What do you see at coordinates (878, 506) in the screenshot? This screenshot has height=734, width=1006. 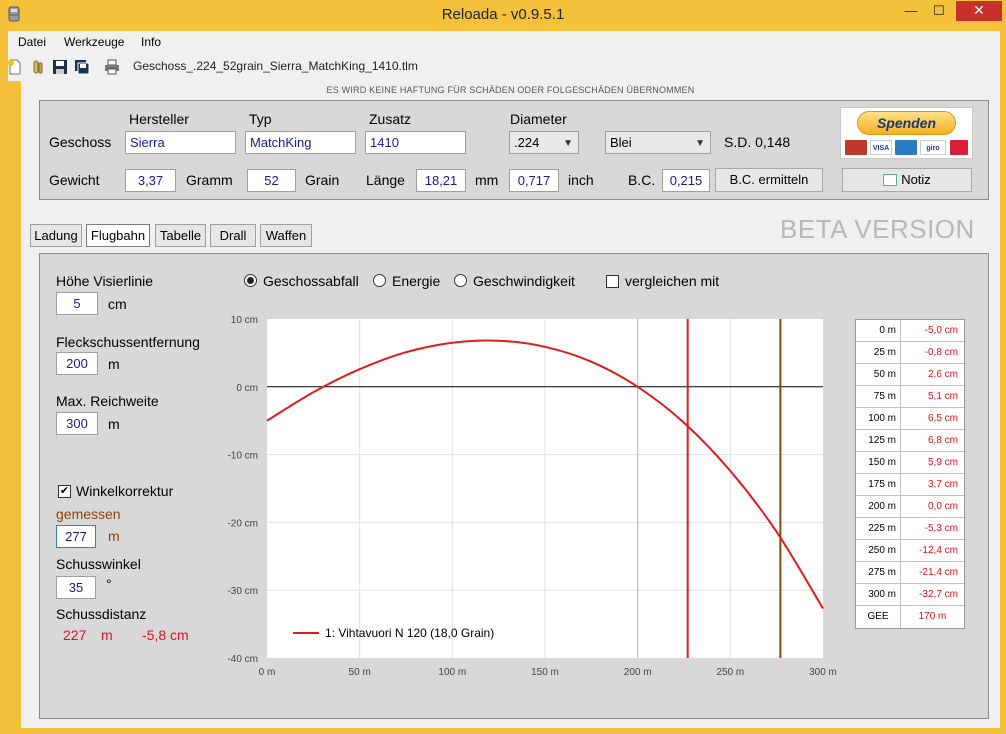 I see `table-distance: 200 m` at bounding box center [878, 506].